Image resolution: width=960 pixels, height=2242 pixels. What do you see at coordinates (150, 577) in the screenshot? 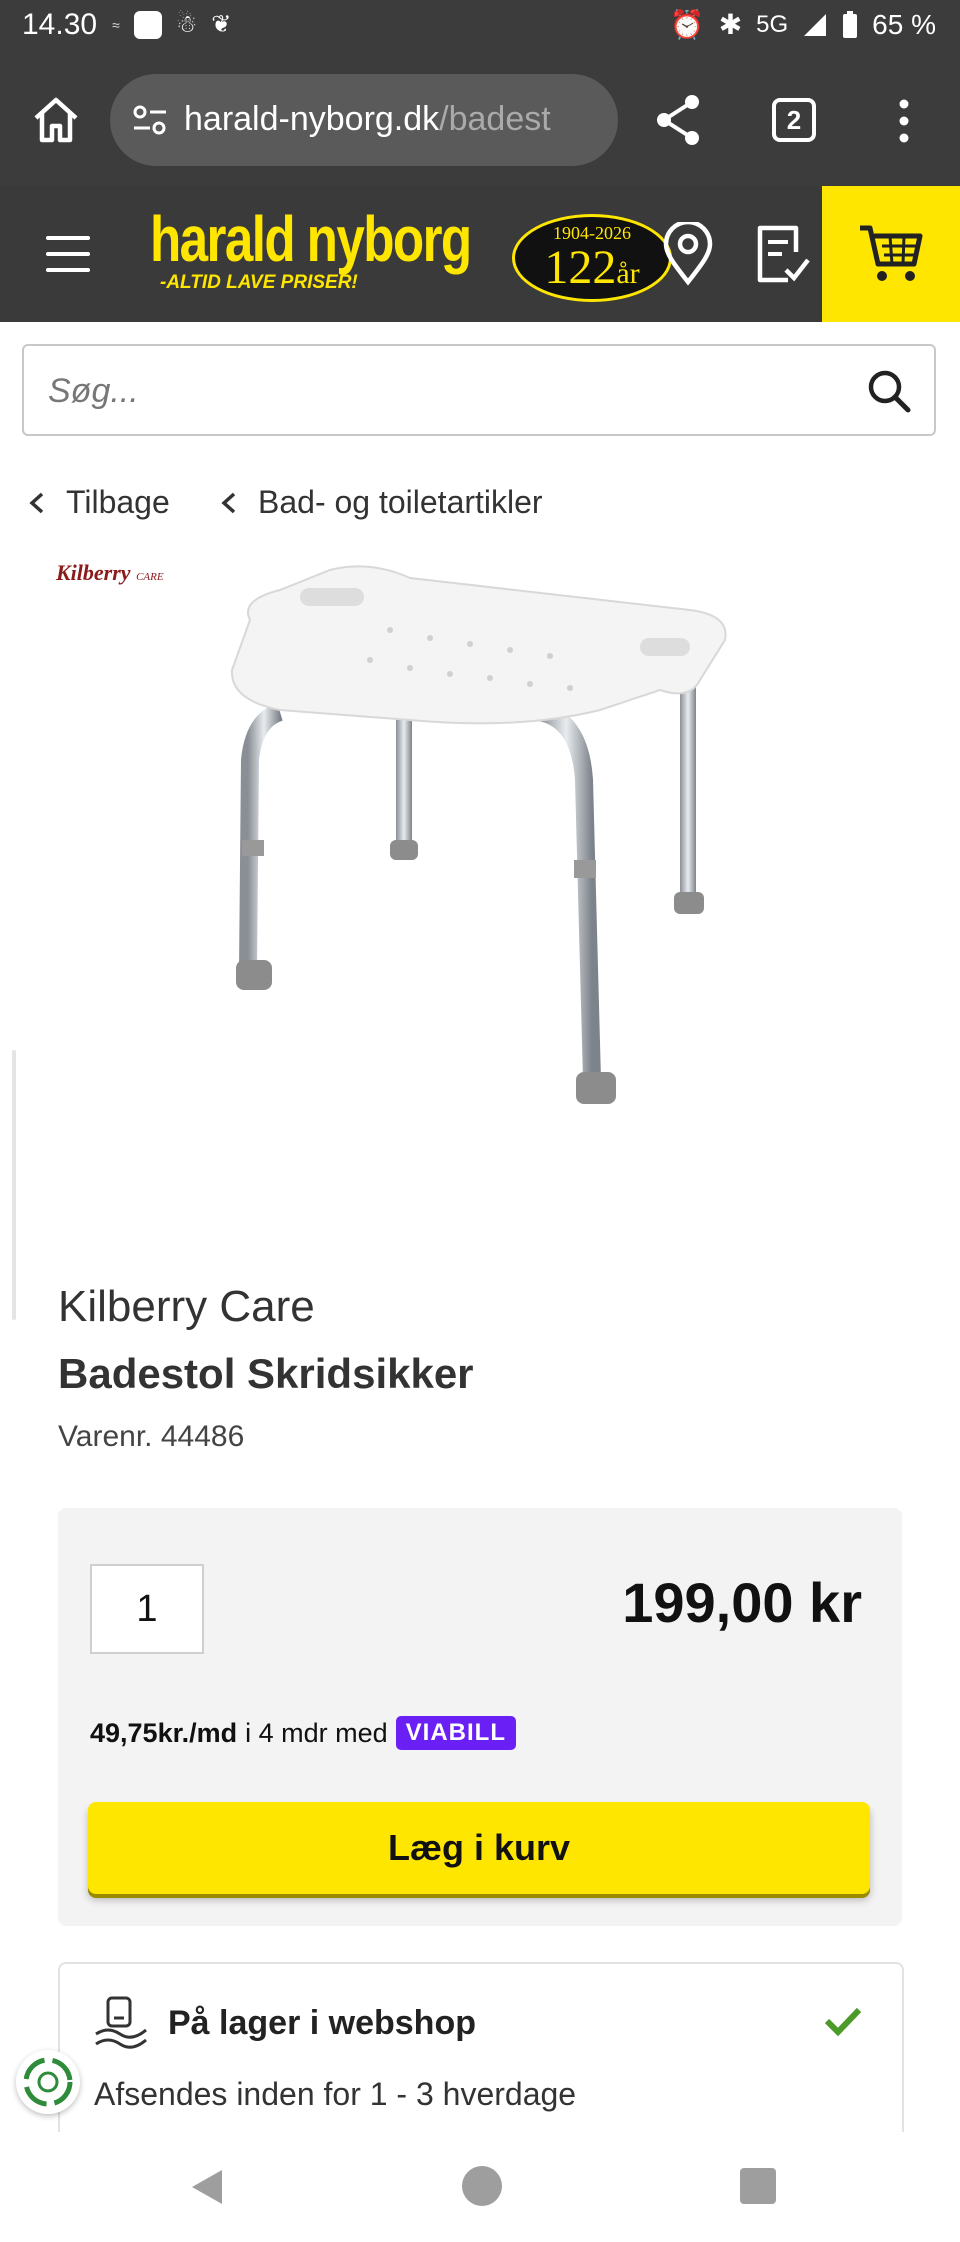
I see `brand-logo-sub: CARE` at bounding box center [150, 577].